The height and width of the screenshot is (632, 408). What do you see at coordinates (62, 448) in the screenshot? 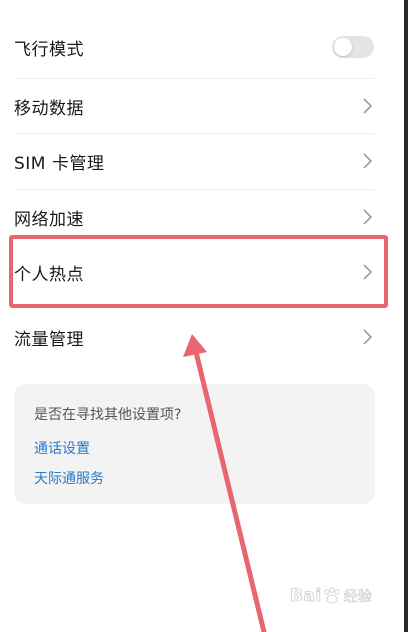
I see `call-settings-link: 通话设置` at bounding box center [62, 448].